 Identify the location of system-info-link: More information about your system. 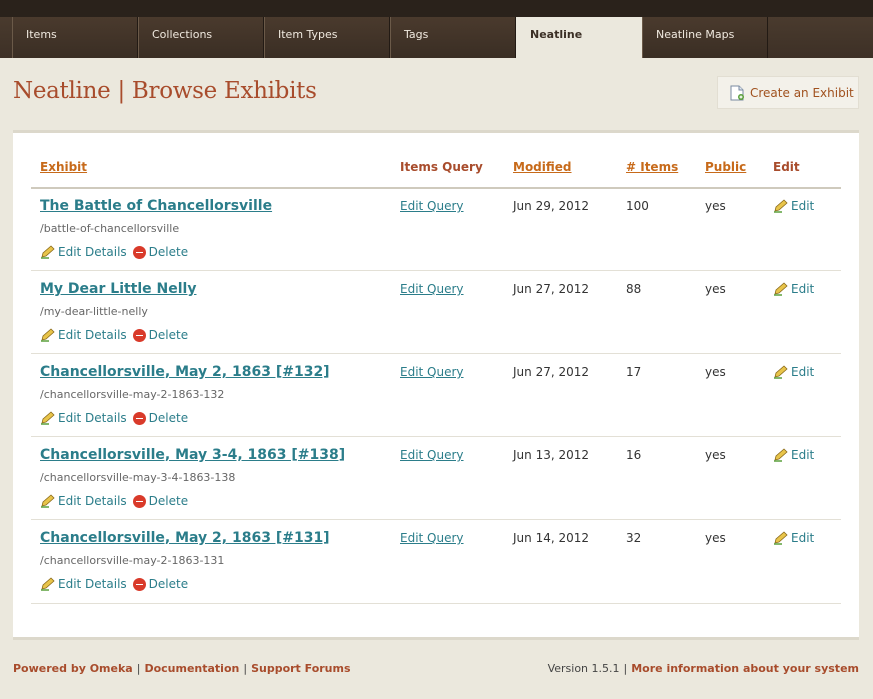
(745, 668).